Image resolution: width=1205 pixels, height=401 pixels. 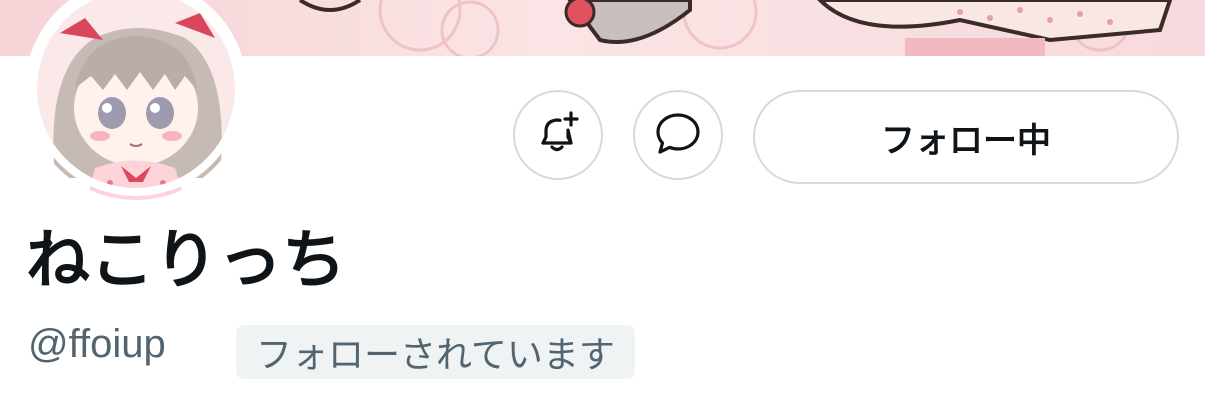 I want to click on following-button: フォロー中, so click(x=966, y=137).